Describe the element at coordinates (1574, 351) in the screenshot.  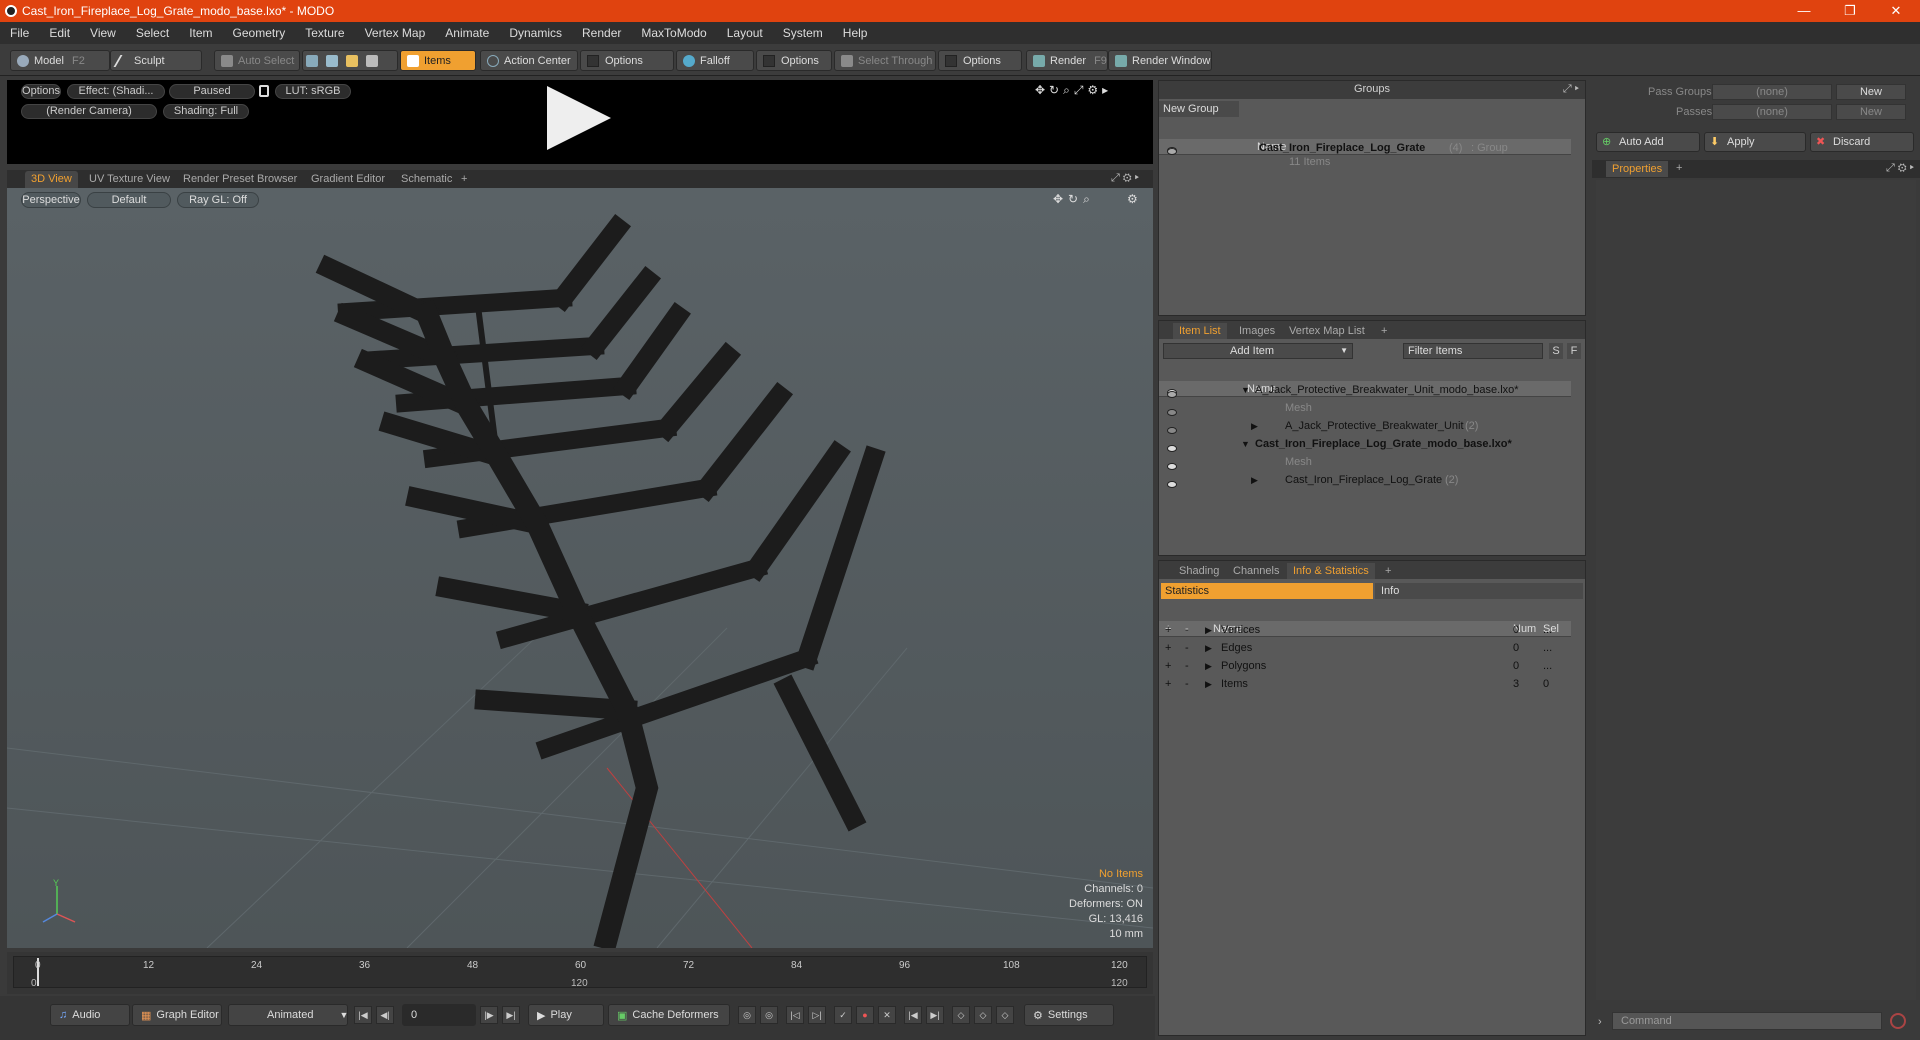
I see `filter-f-button: F` at that location.